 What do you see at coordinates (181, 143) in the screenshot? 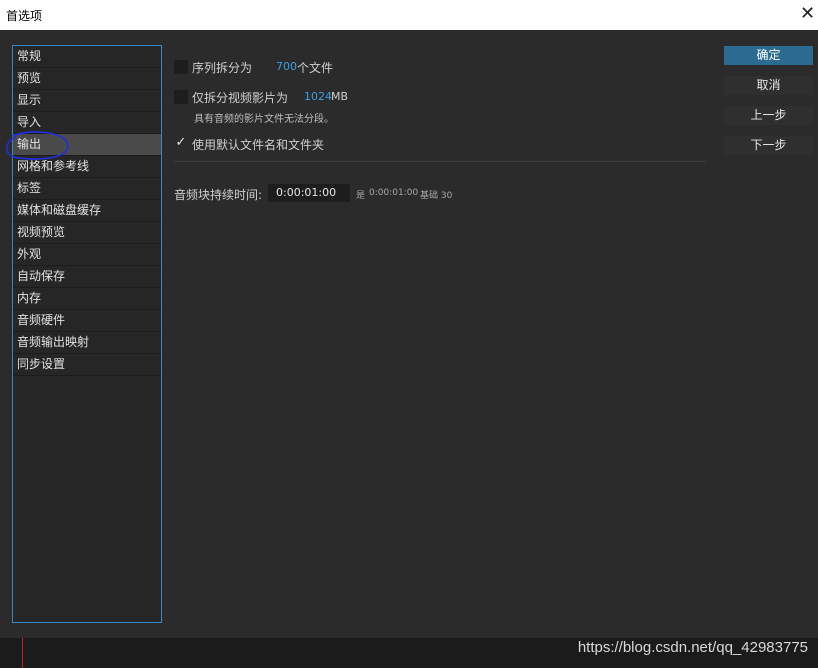
I see `use-default-names-checkbox: ✓` at bounding box center [181, 143].